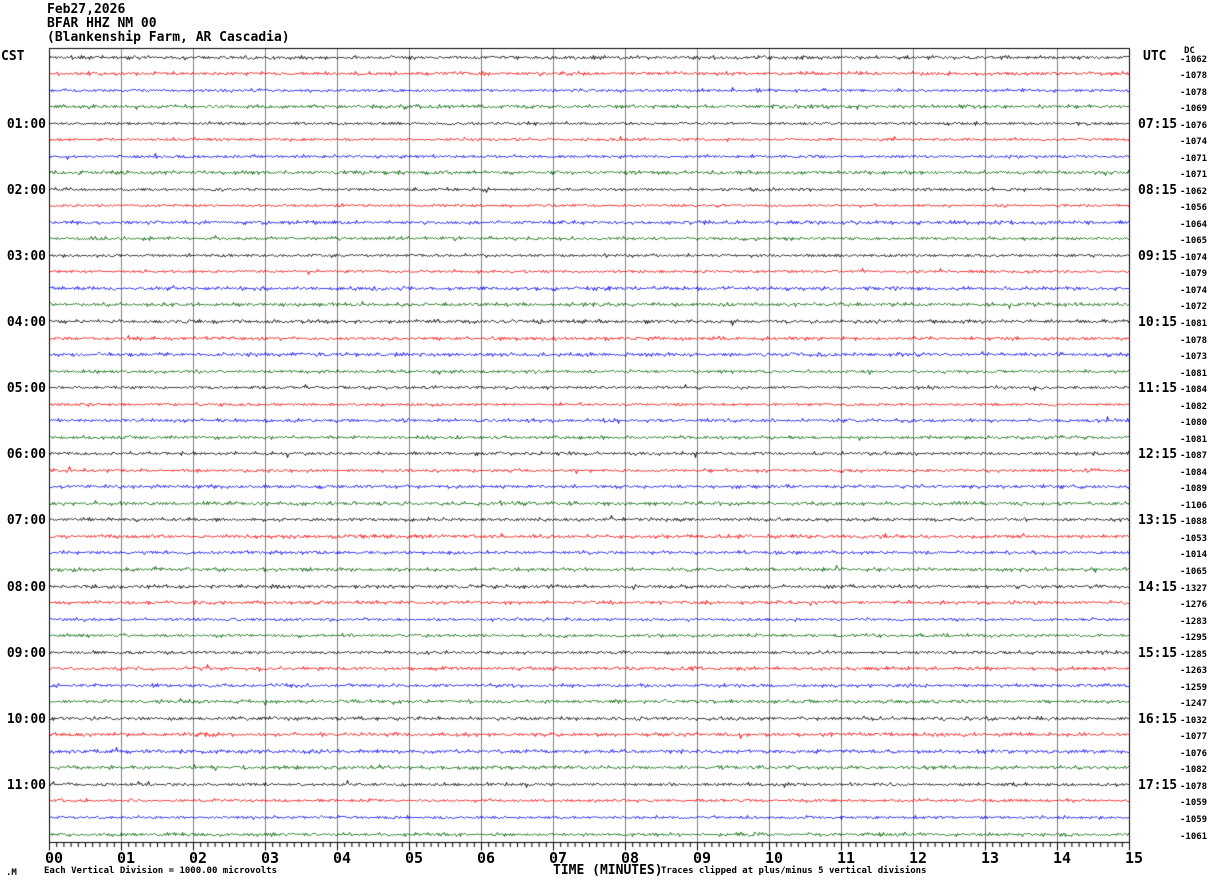  I want to click on dc-offset-value: -1053, so click(1194, 539).